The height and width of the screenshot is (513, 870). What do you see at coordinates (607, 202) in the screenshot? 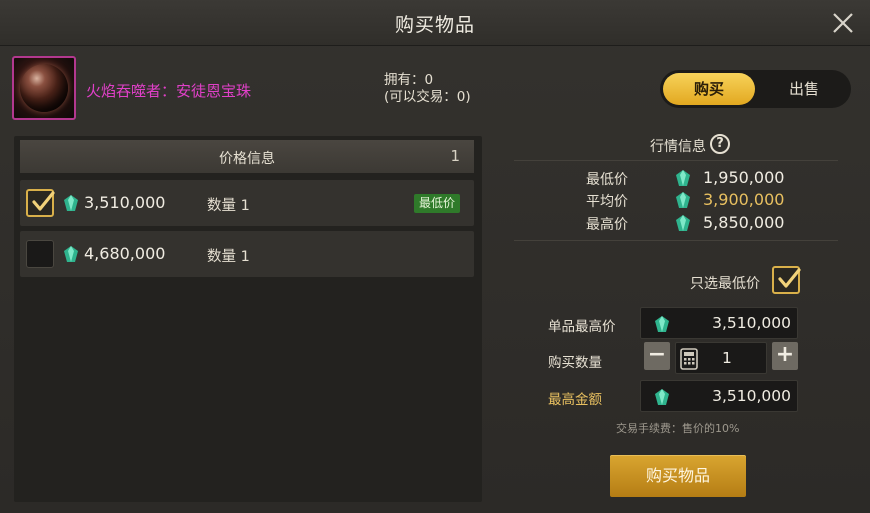
I see `avg-price-label: 平均价` at bounding box center [607, 202].